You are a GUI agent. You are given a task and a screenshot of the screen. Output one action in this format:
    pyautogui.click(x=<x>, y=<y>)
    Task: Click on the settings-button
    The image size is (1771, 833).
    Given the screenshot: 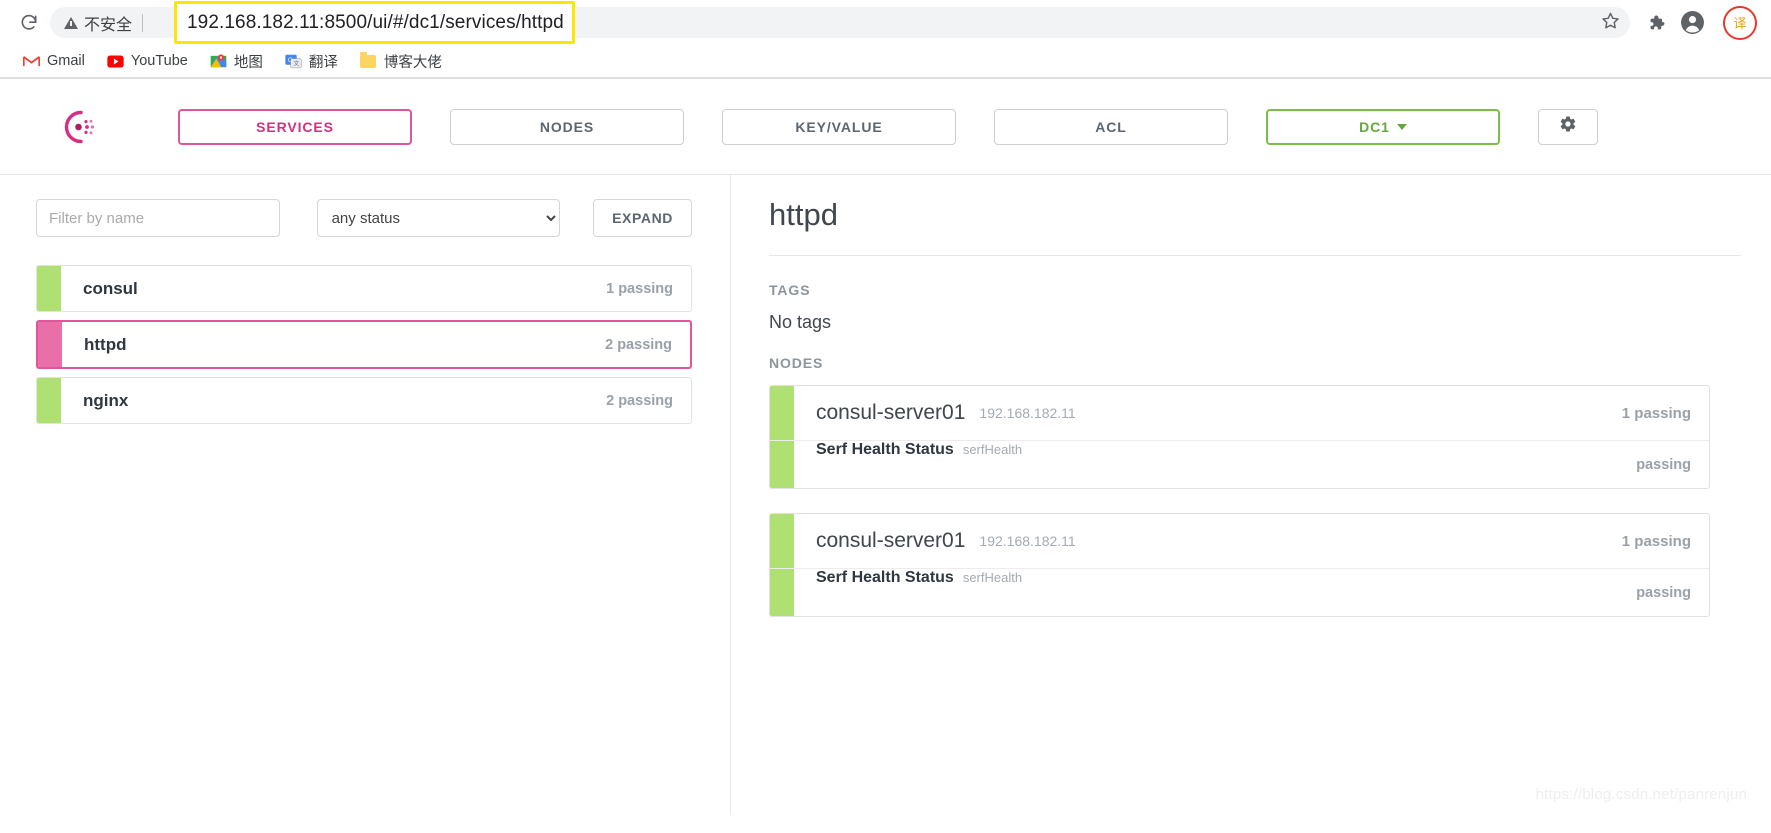 What is the action you would take?
    pyautogui.click(x=1568, y=126)
    